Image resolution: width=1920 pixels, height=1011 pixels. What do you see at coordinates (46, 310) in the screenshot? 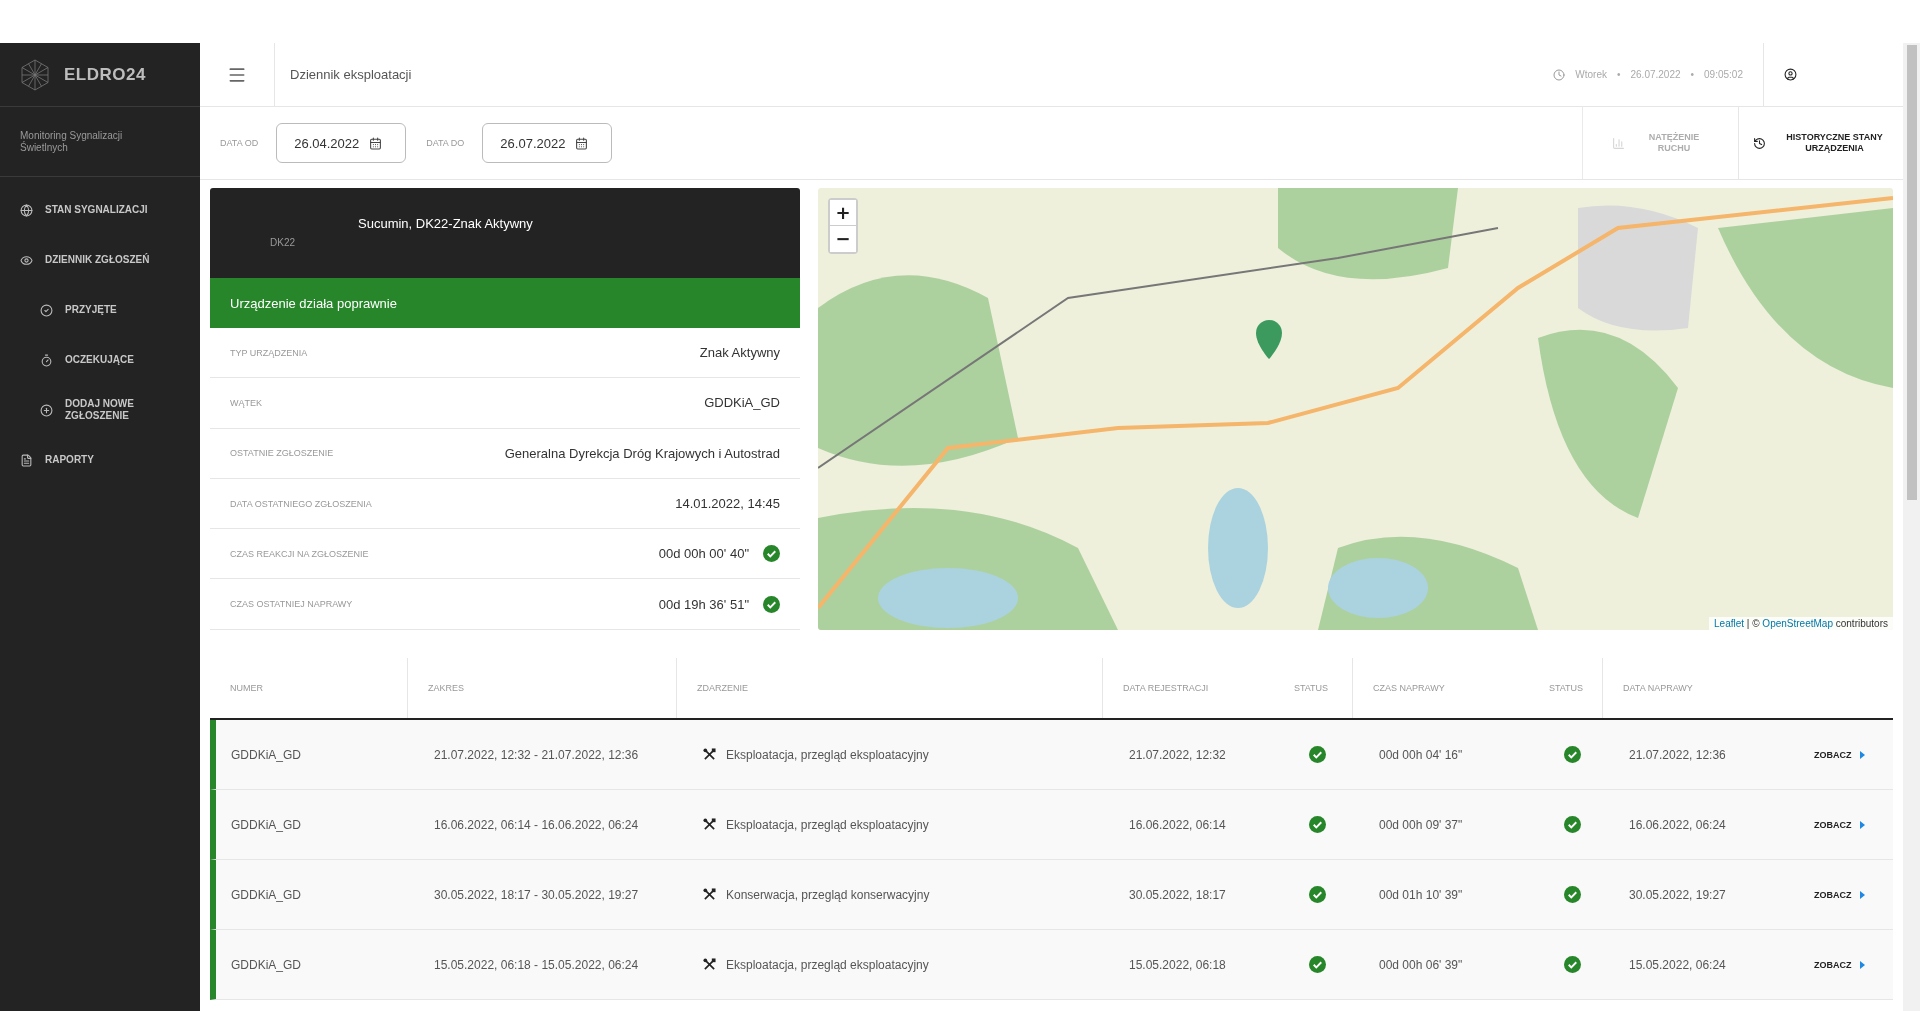
I see `check-circle-icon` at bounding box center [46, 310].